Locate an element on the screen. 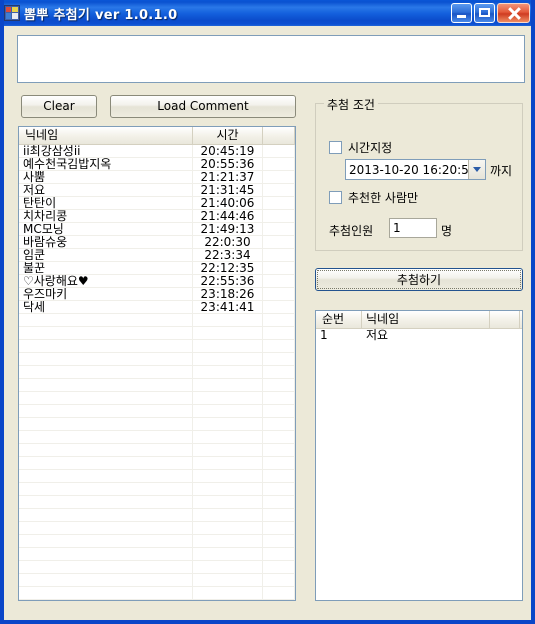 Image resolution: width=535 pixels, height=624 pixels. column-header-winner-extra is located at coordinates (505, 319).